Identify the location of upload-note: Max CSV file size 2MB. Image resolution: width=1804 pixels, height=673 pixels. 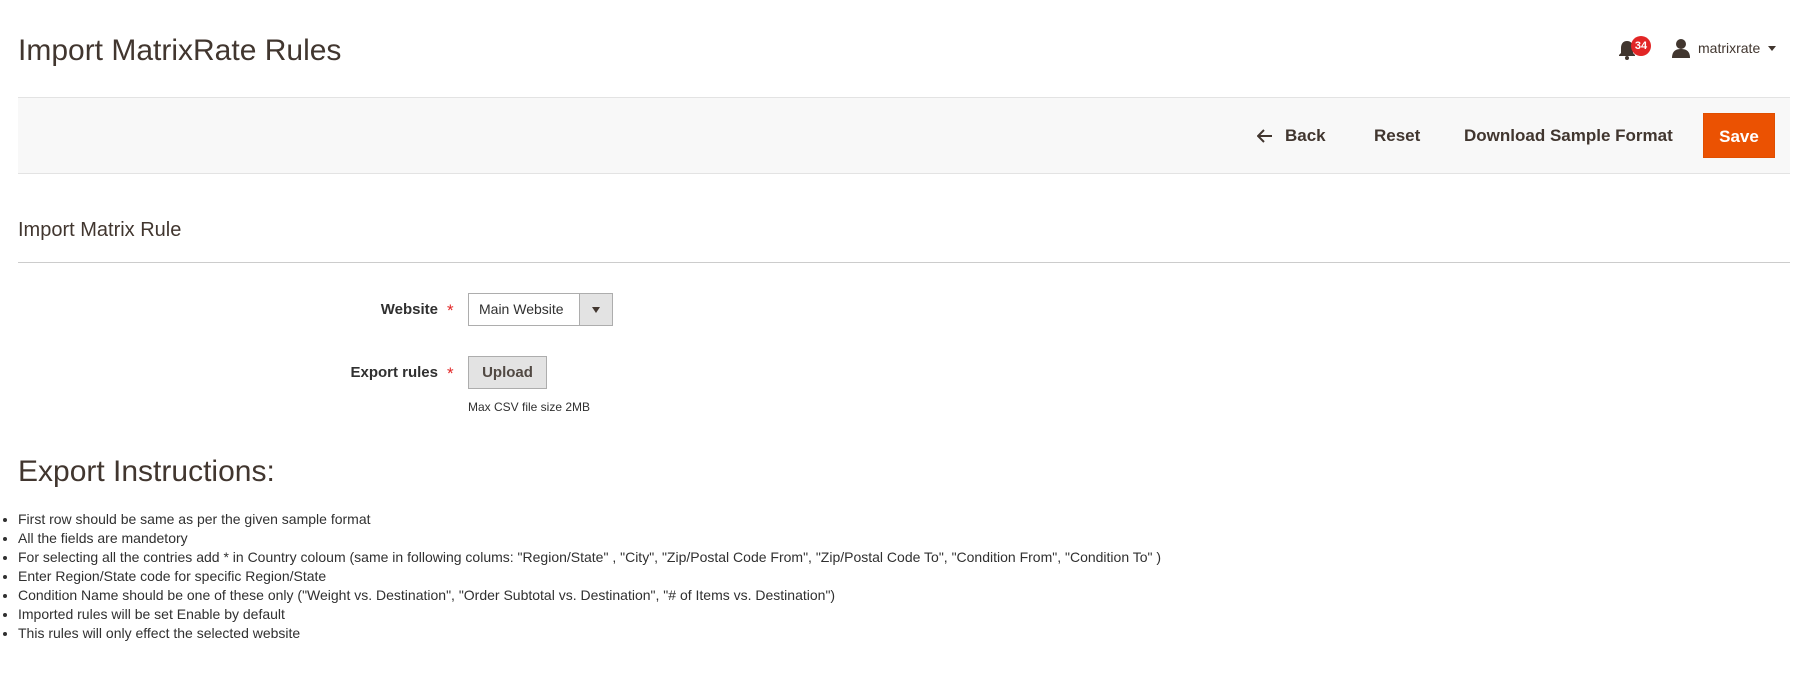
(529, 407).